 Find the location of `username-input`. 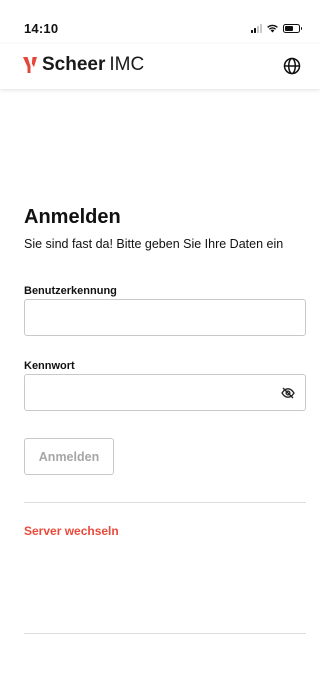

username-input is located at coordinates (165, 317).